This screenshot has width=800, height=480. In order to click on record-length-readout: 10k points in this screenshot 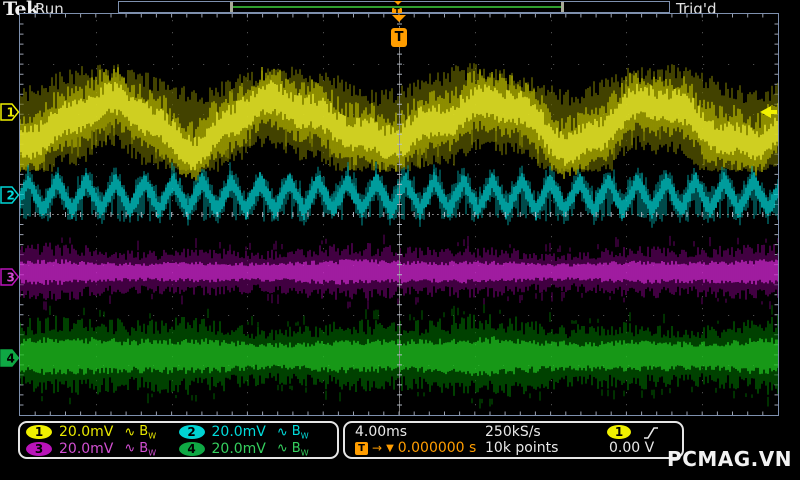, I will do `click(522, 448)`.